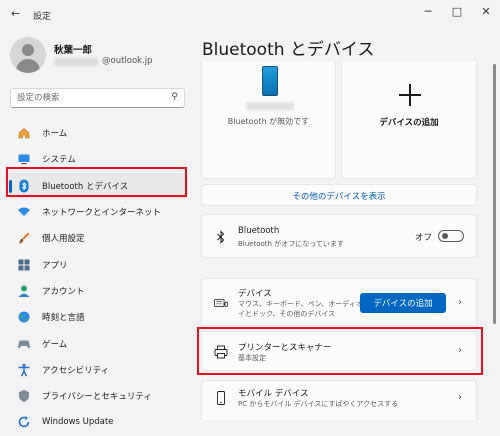 Image resolution: width=500 pixels, height=436 pixels. What do you see at coordinates (259, 231) in the screenshot?
I see `bluetooth-title: Bluetooth` at bounding box center [259, 231].